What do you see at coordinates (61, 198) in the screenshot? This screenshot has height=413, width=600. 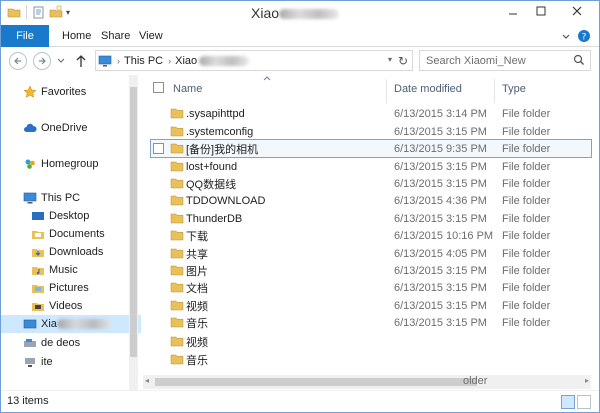 I see `nav-label: This PC` at bounding box center [61, 198].